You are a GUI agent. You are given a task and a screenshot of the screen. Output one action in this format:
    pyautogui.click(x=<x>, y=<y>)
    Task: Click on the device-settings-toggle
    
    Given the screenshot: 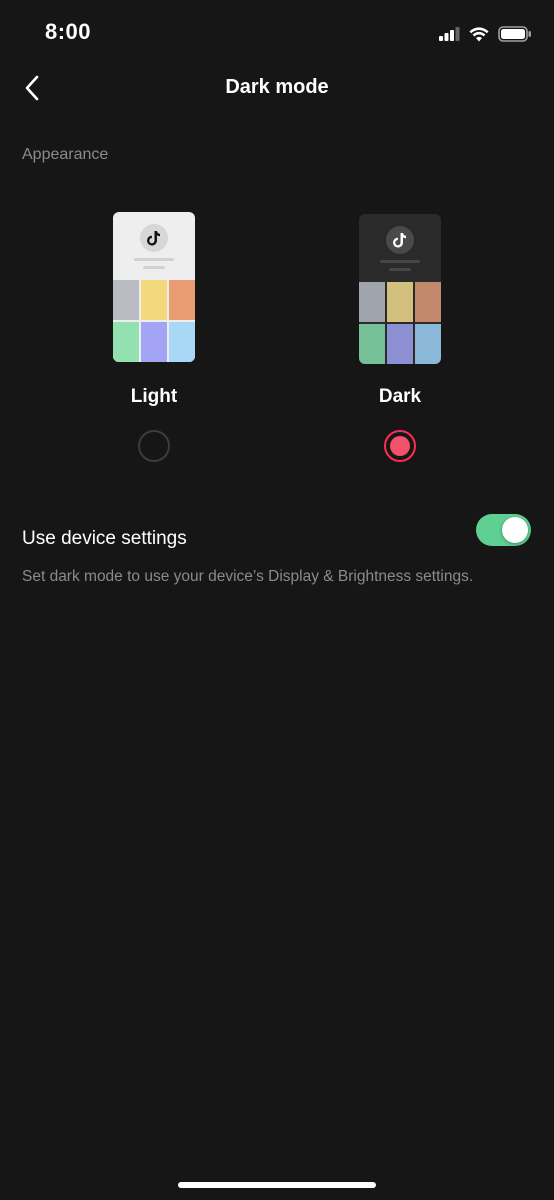 What is the action you would take?
    pyautogui.click(x=503, y=530)
    